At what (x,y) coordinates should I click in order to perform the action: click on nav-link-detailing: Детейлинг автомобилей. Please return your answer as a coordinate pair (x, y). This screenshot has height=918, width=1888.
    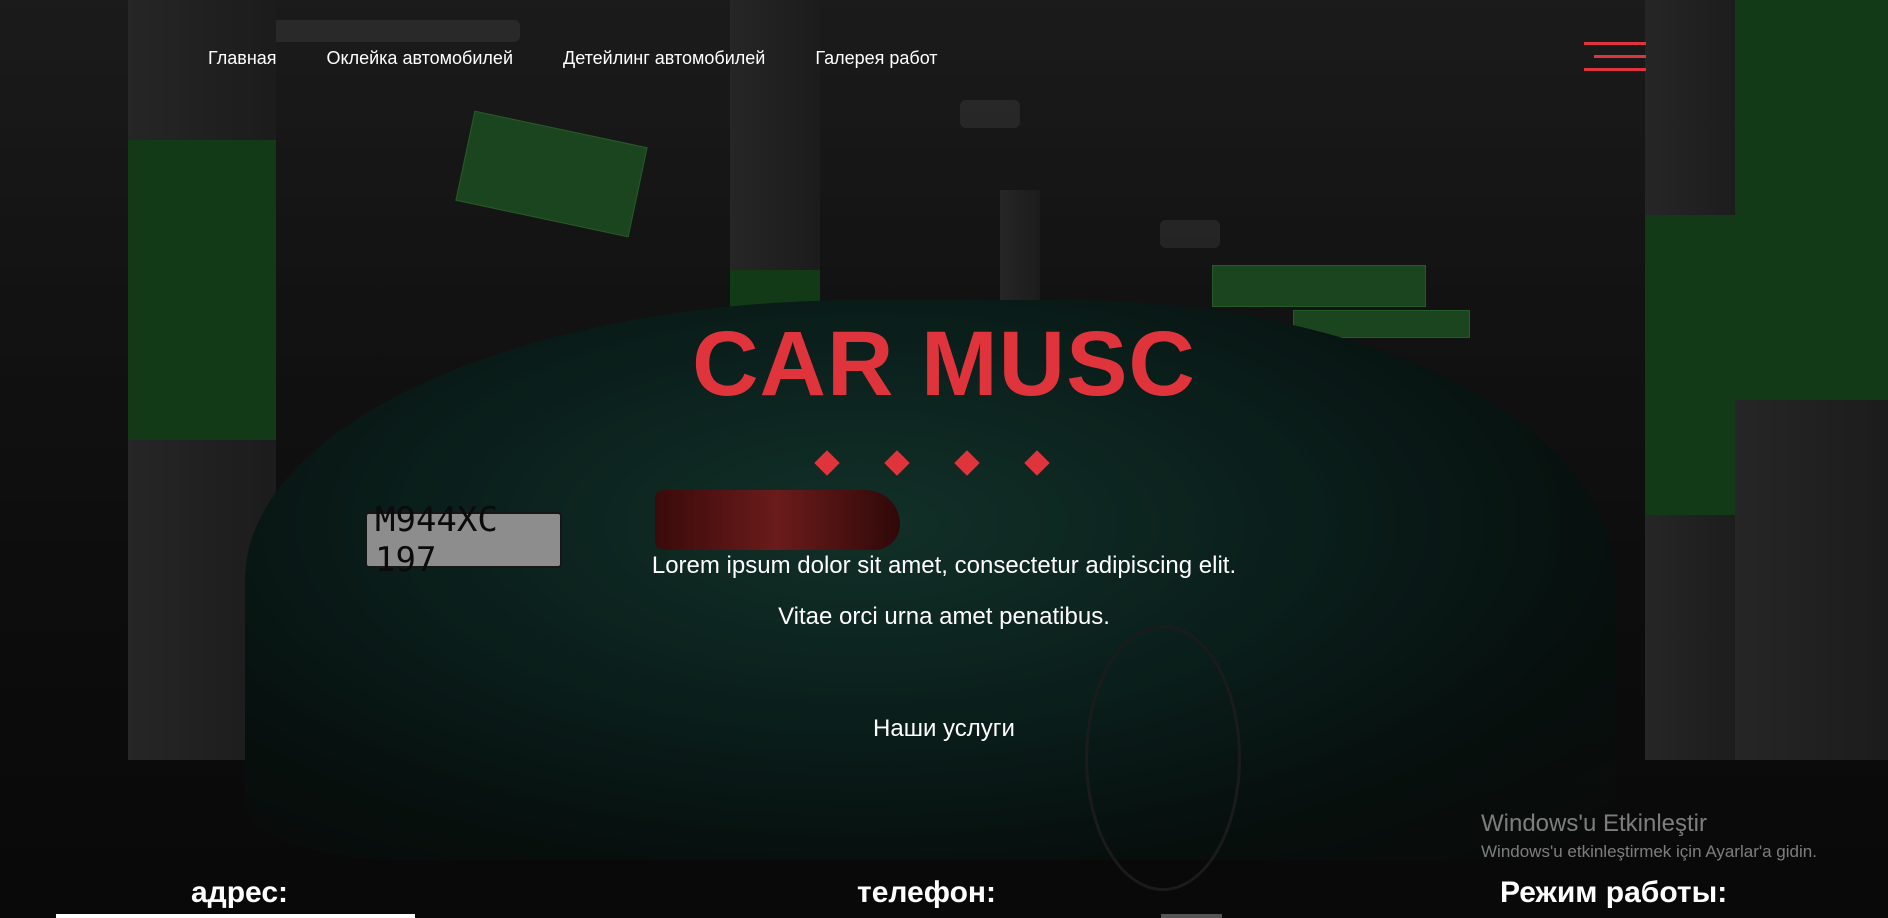
    Looking at the image, I should click on (664, 58).